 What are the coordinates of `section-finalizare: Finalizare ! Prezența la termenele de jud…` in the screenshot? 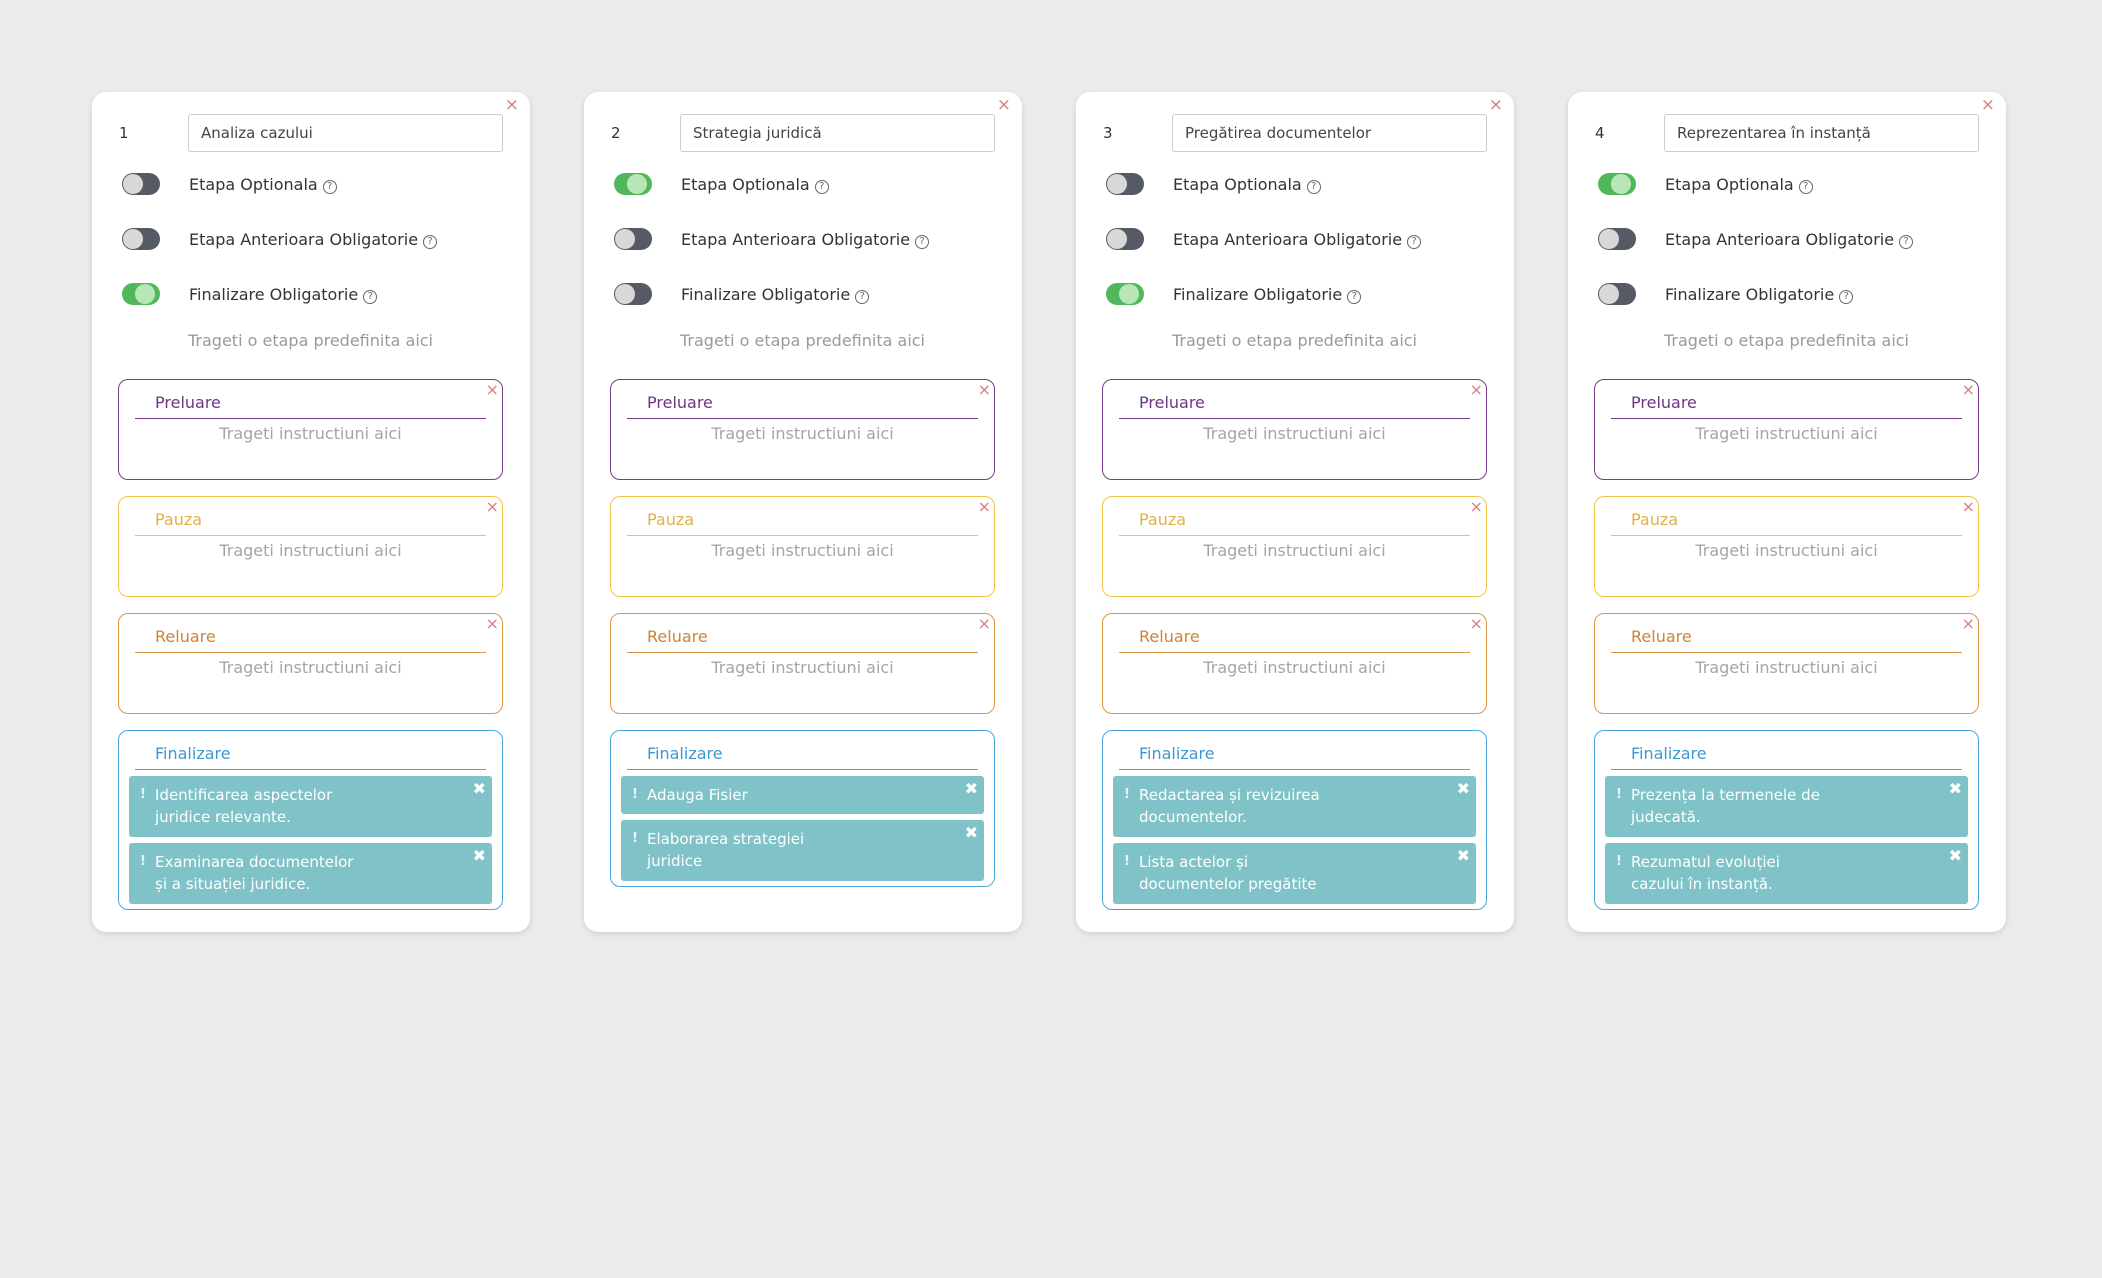 It's located at (1786, 820).